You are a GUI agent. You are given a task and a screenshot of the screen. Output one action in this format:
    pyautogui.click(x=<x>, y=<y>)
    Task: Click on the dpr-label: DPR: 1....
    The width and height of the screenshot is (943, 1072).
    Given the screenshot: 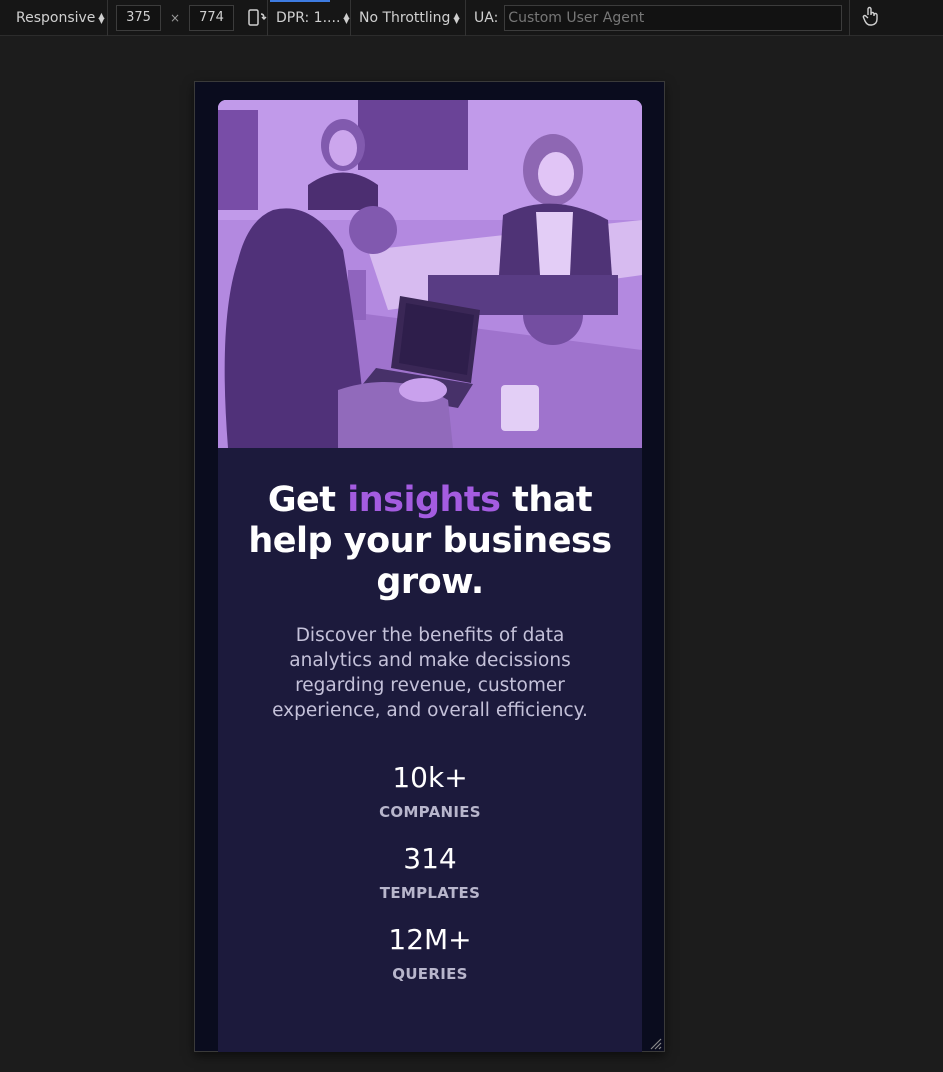 What is the action you would take?
    pyautogui.click(x=308, y=17)
    